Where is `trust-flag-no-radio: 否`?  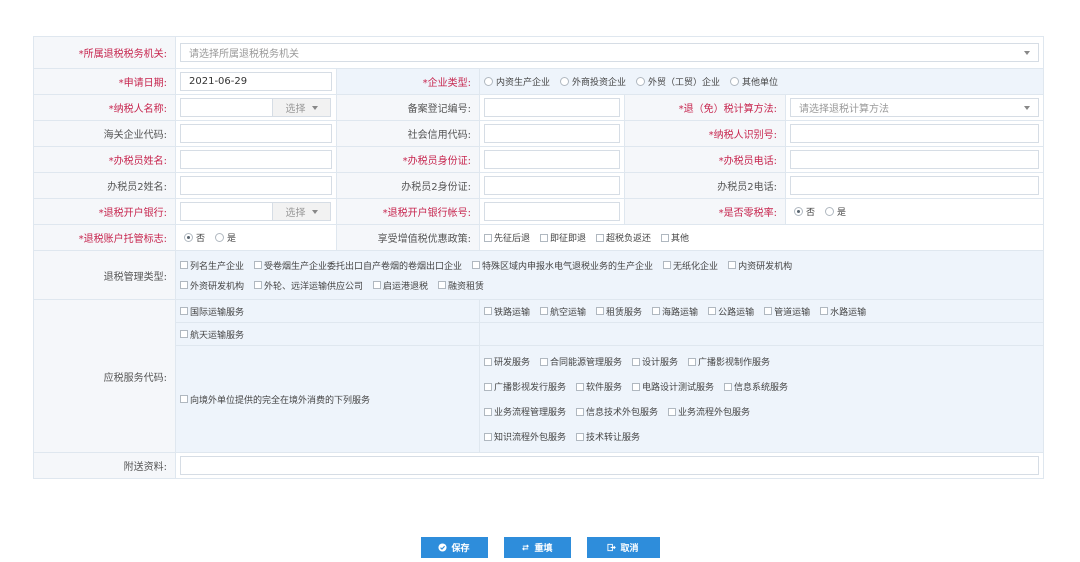 trust-flag-no-radio: 否 is located at coordinates (194, 237).